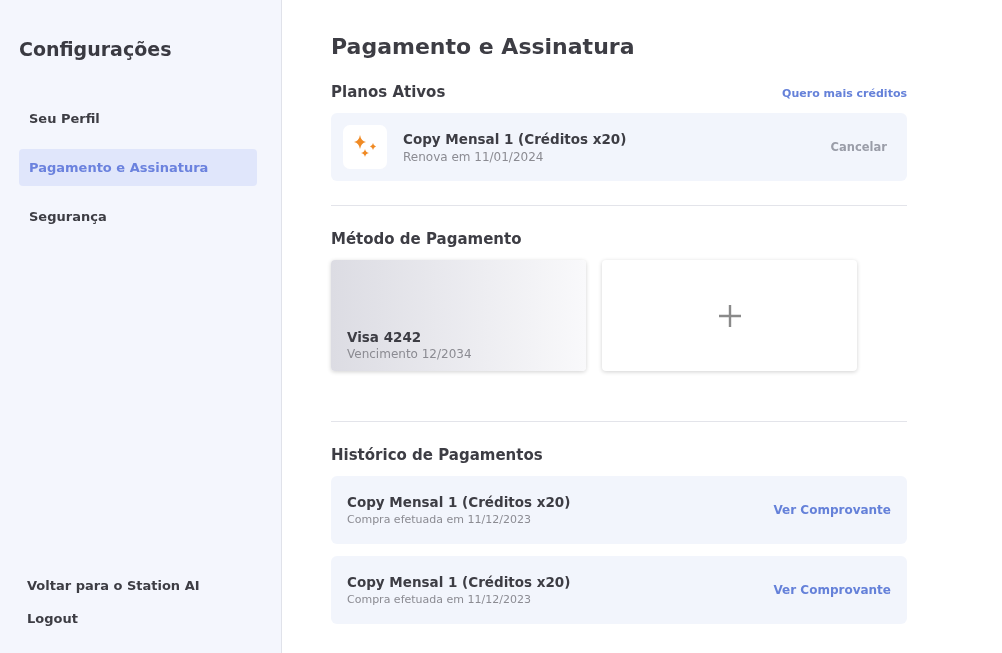 The height and width of the screenshot is (653, 1002). Describe the element at coordinates (388, 92) in the screenshot. I see `section-heading: Planos Ativos` at that location.